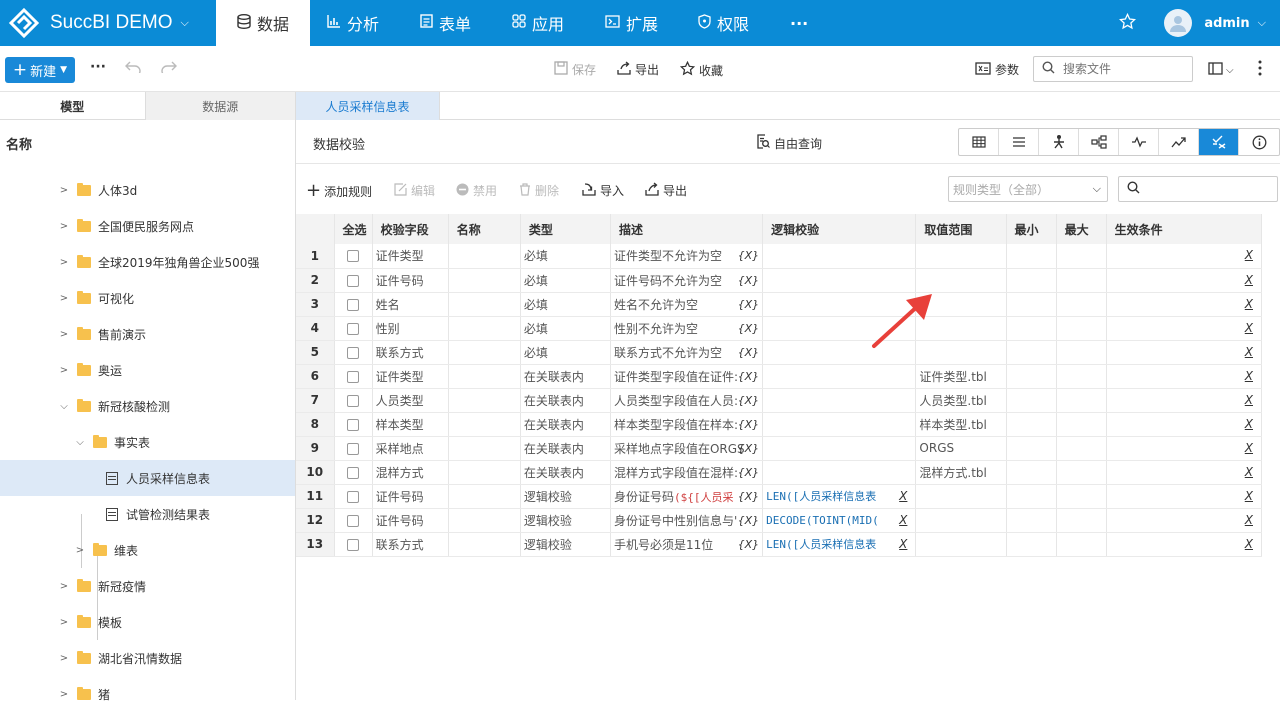 The image size is (1280, 712). I want to click on user-name: admin, so click(1226, 23).